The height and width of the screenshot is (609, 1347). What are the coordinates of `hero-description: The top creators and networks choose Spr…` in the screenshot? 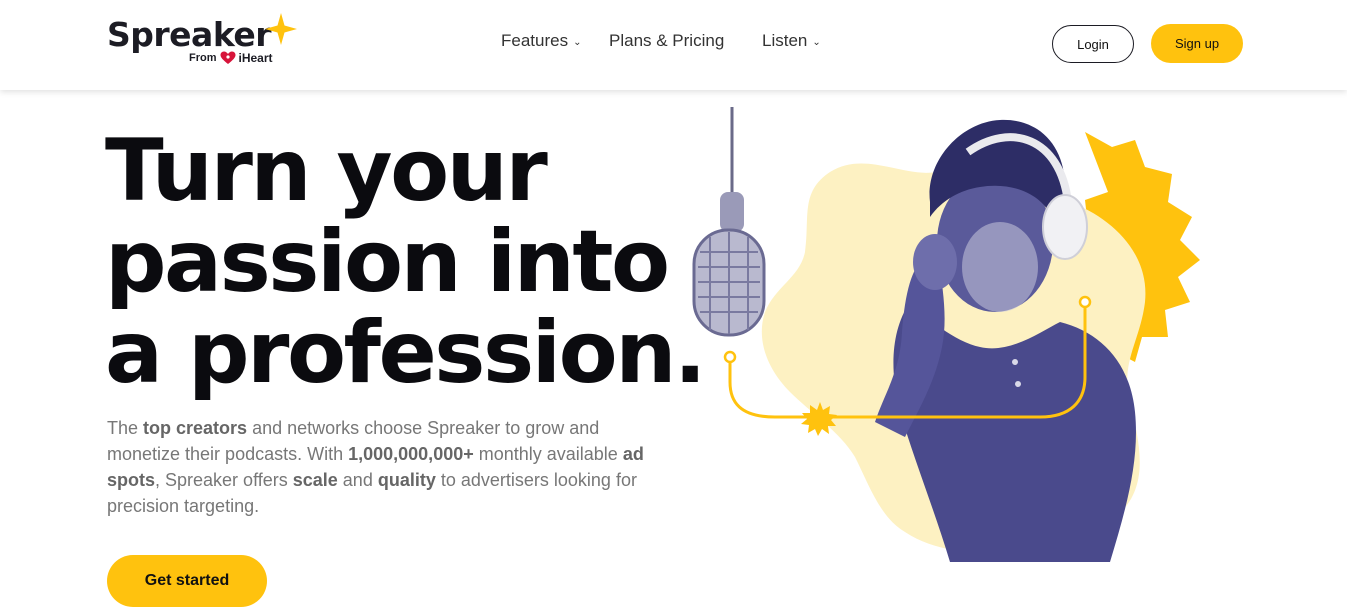 It's located at (392, 467).